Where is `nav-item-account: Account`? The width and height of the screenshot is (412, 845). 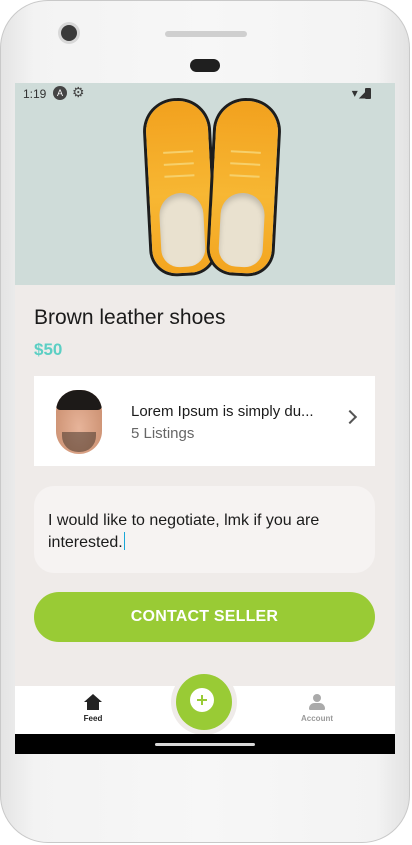 nav-item-account: Account is located at coordinates (317, 708).